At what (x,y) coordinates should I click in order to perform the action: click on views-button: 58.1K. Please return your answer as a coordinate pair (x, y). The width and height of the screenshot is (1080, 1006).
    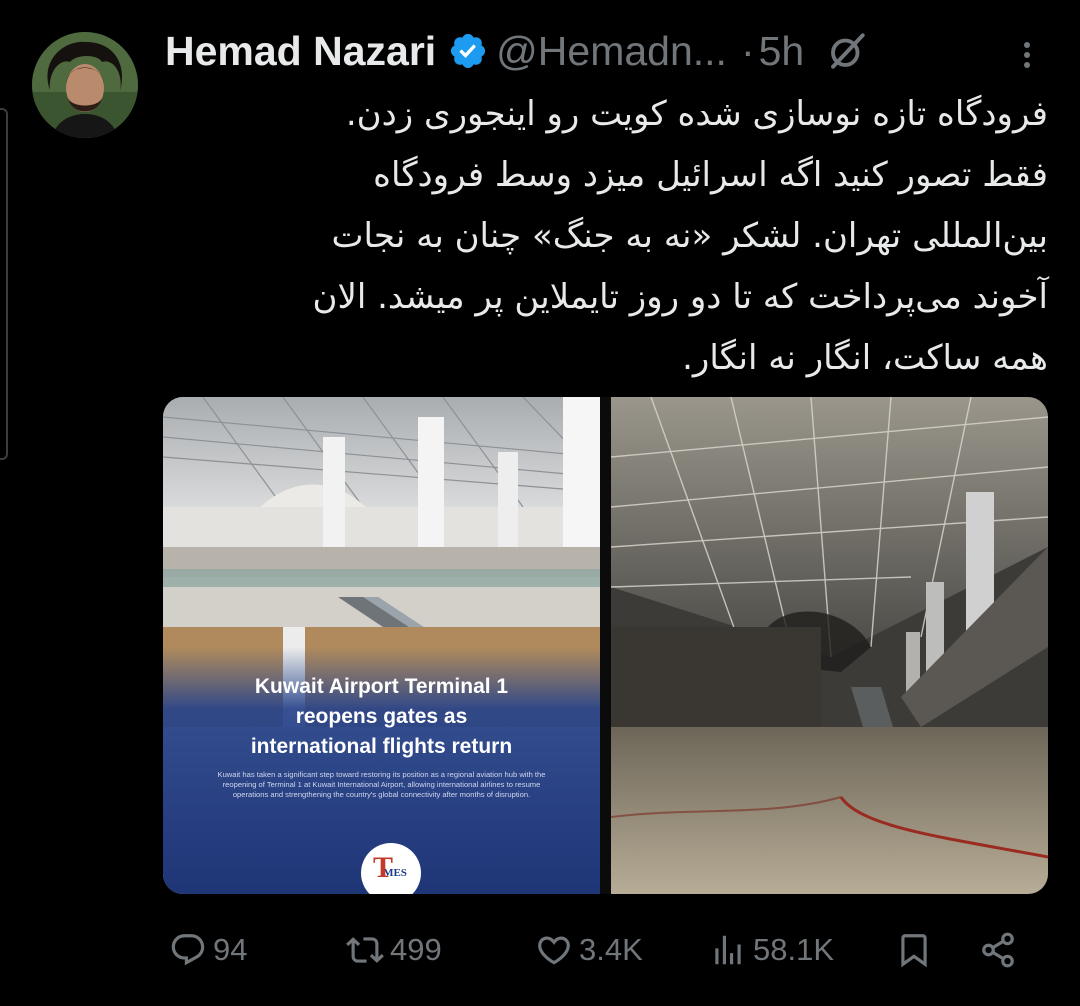
    Looking at the image, I should click on (771, 950).